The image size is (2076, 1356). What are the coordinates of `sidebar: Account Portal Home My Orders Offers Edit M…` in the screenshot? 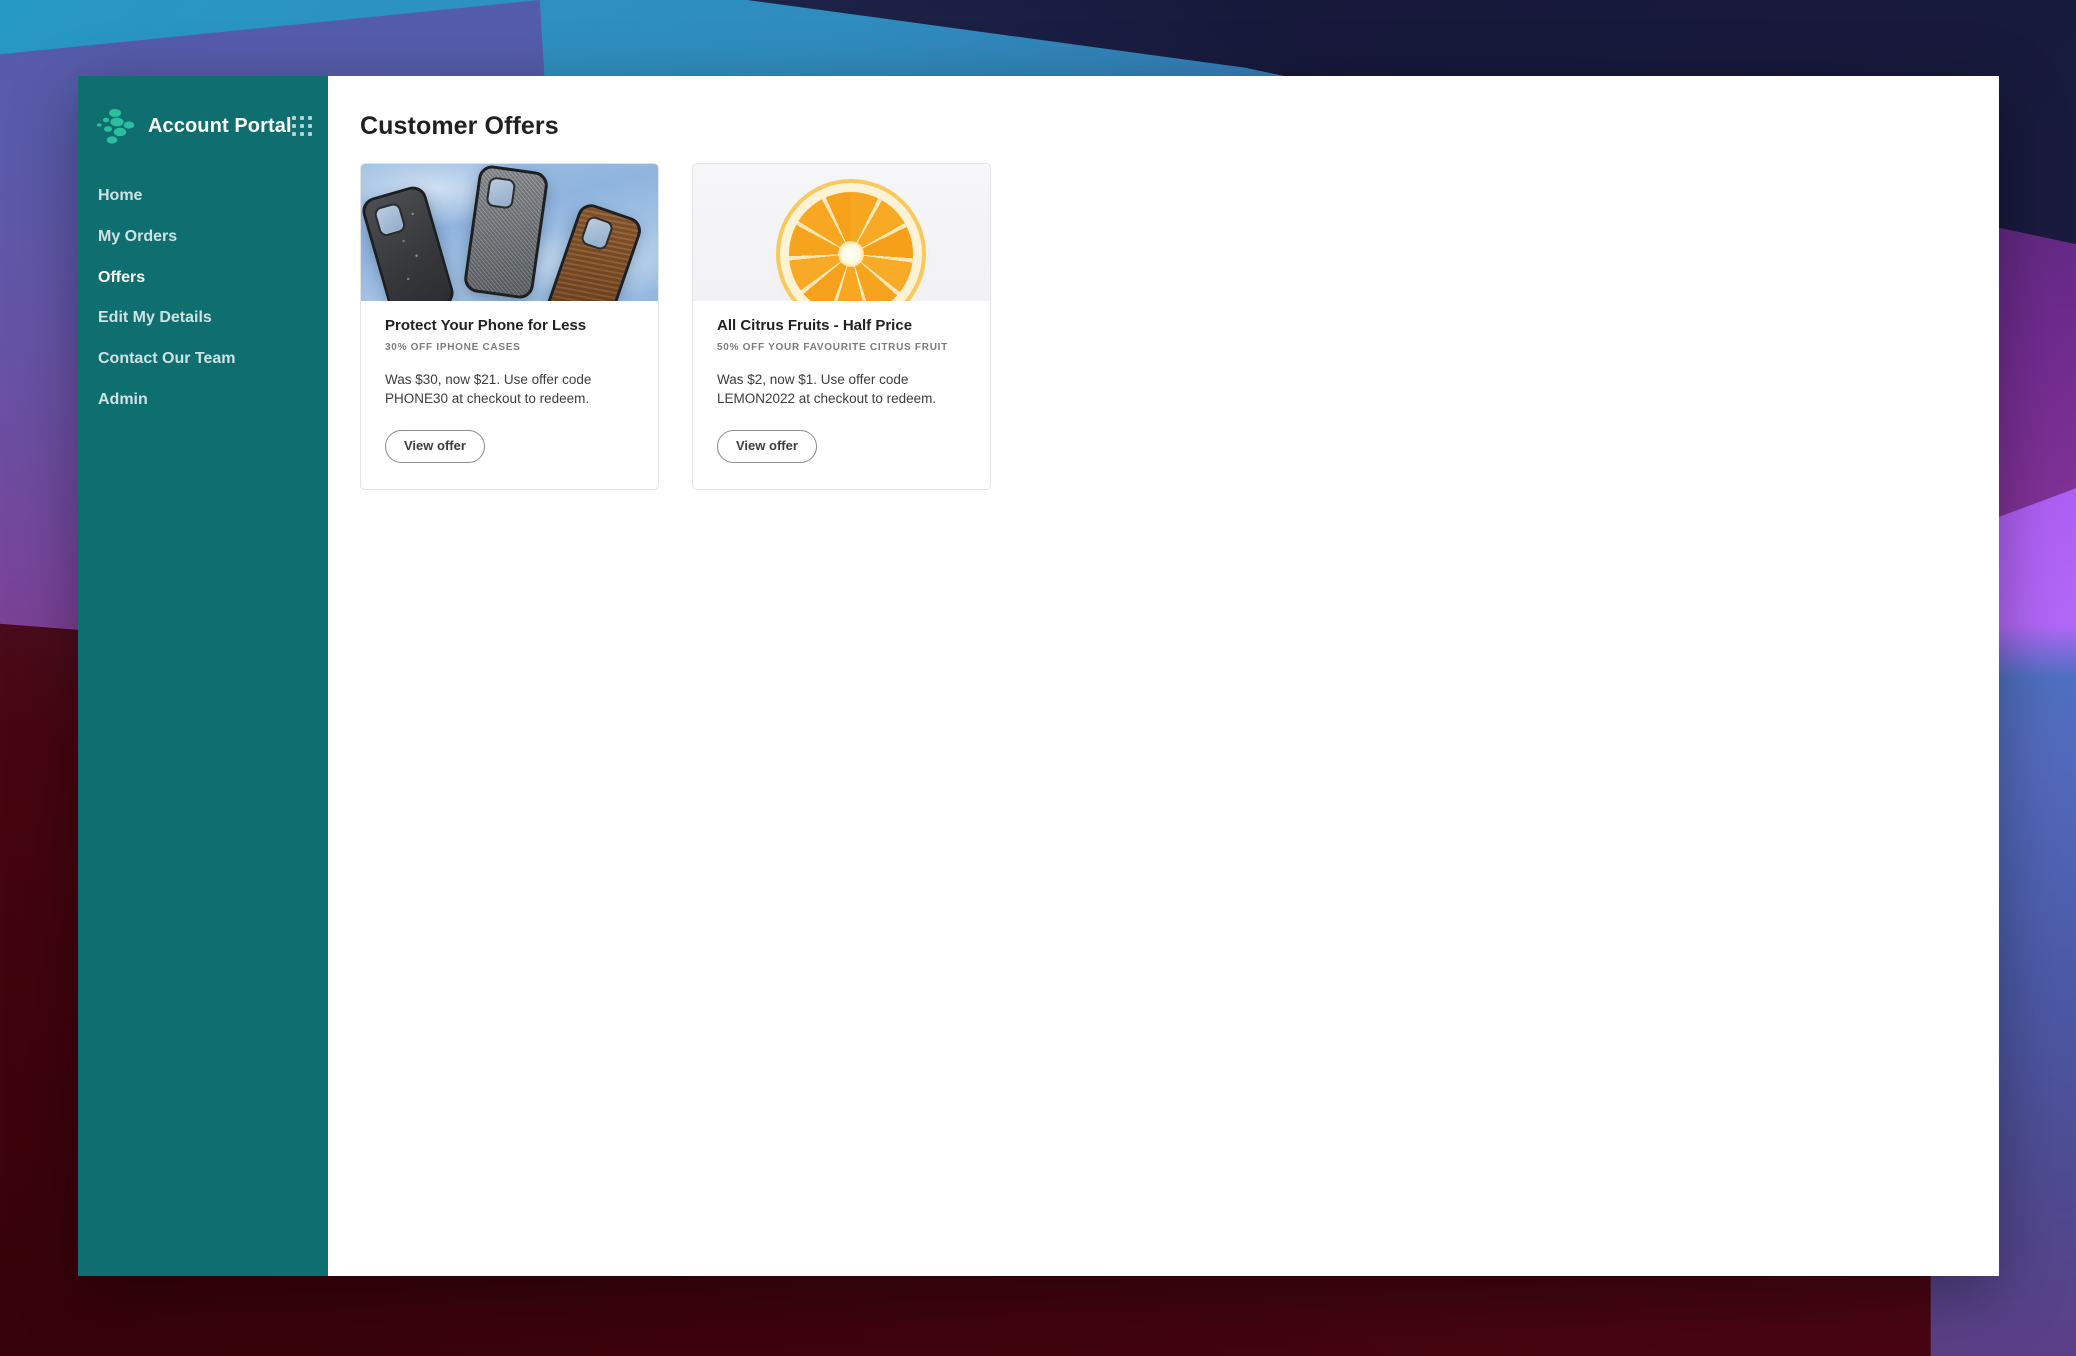 It's located at (203, 676).